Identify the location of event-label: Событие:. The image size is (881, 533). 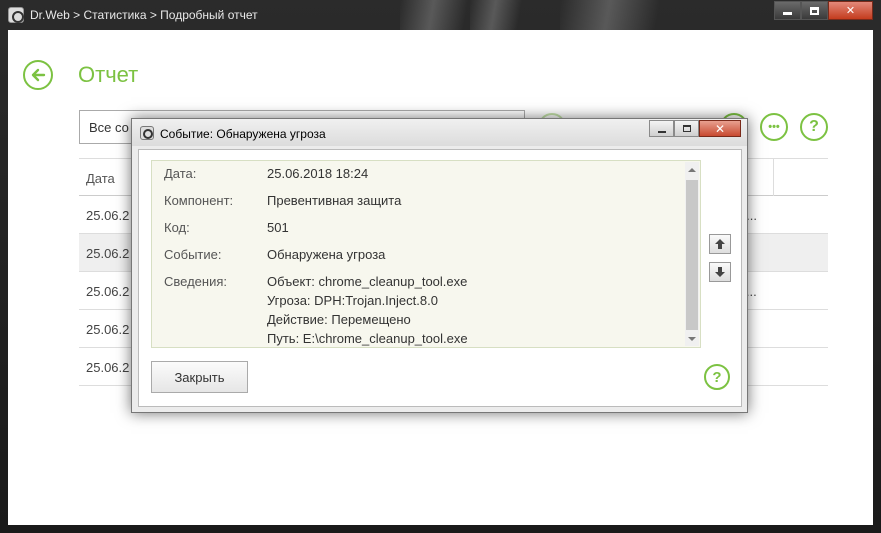
(193, 254).